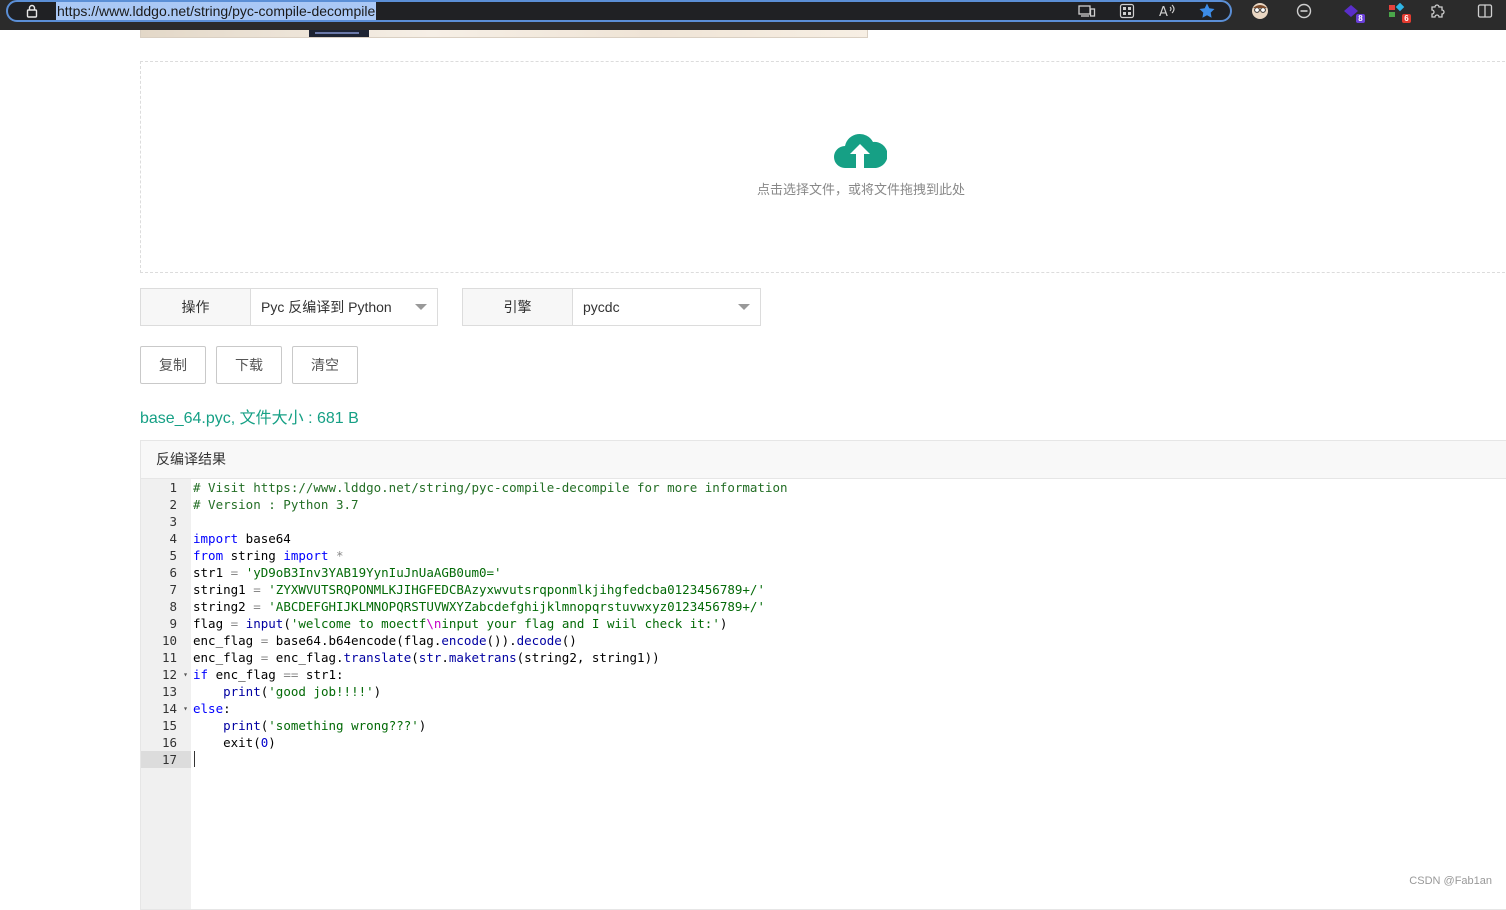 This screenshot has height=910, width=1506. I want to click on code-line: exit(0), so click(249, 742).